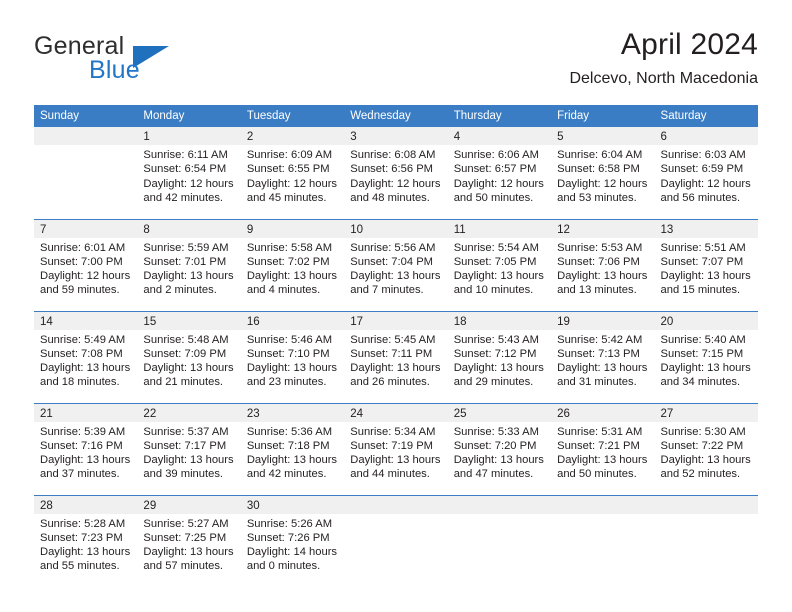 Image resolution: width=792 pixels, height=612 pixels. Describe the element at coordinates (185, 537) in the screenshot. I see `sunset-text: Sunset: 7:25 PM` at that location.